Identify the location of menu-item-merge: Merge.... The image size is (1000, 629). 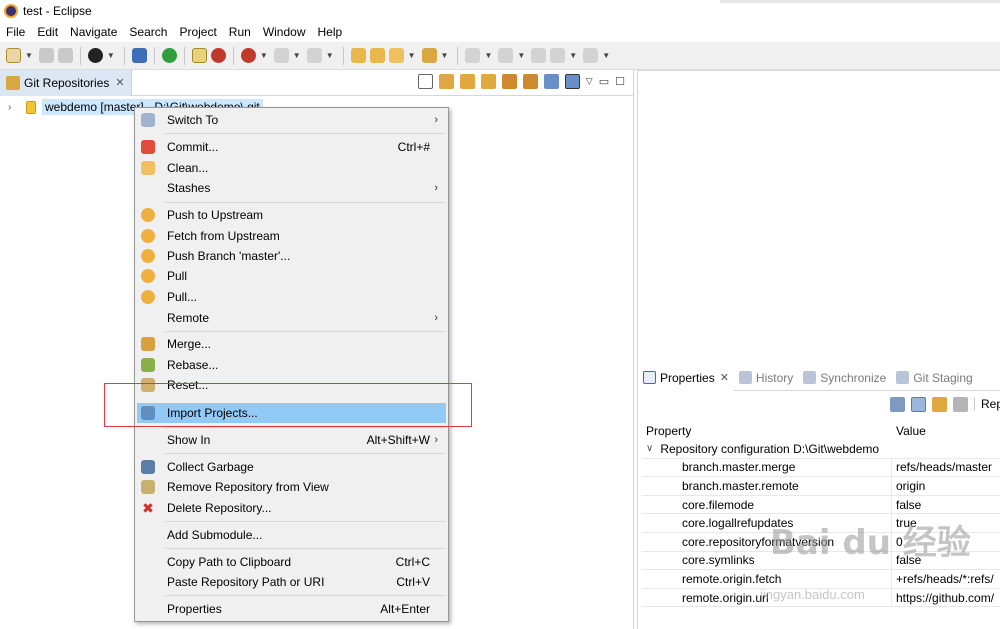
(291, 344).